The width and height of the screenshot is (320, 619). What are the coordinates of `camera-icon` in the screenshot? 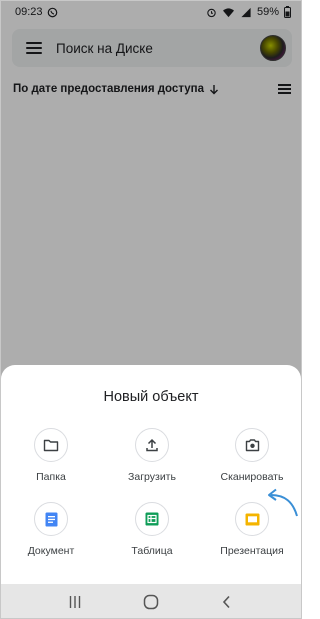 It's located at (252, 445).